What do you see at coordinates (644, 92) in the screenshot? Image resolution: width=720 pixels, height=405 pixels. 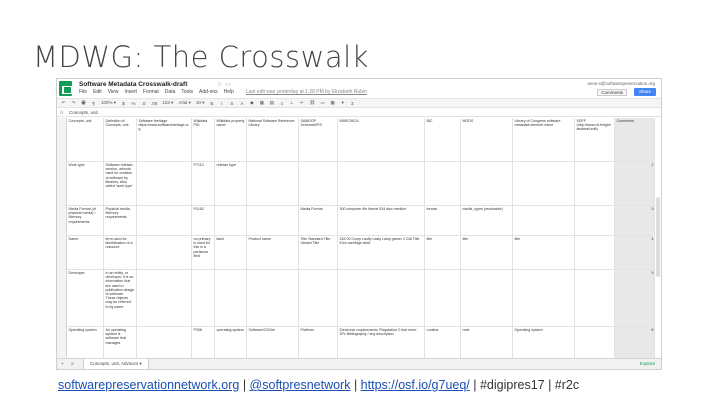 I see `share-button: Share` at bounding box center [644, 92].